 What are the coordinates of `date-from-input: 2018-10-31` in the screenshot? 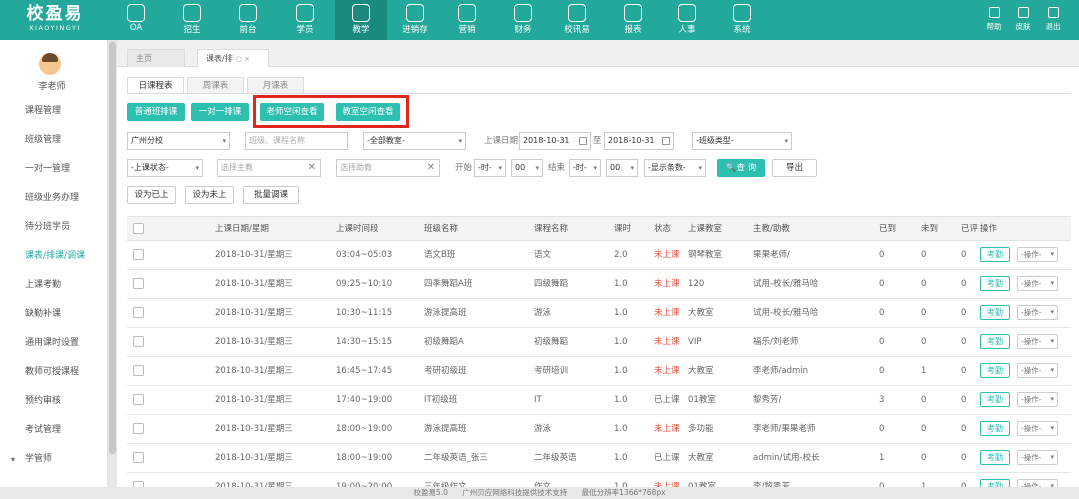 It's located at (555, 141).